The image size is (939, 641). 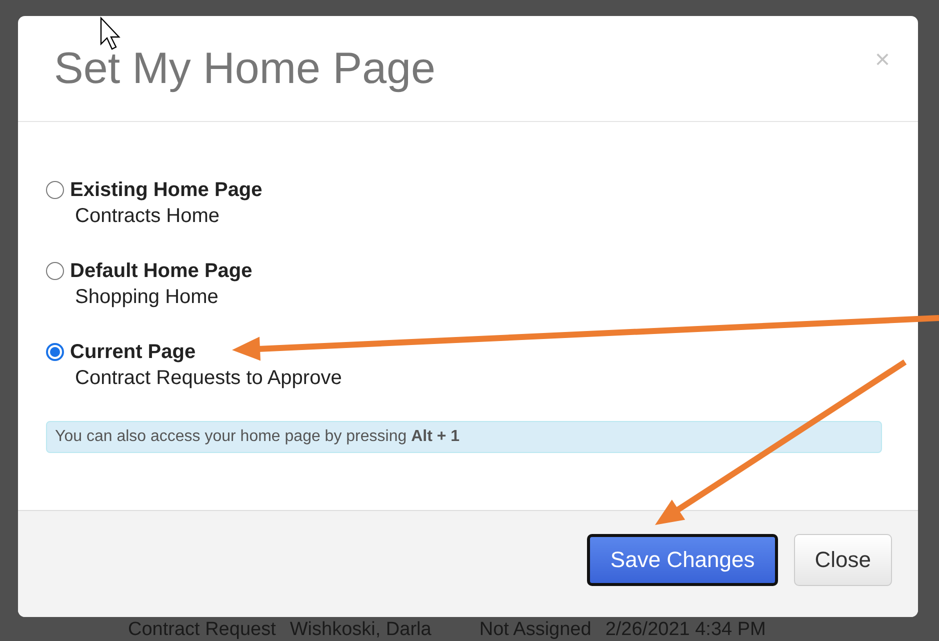 I want to click on save-button: Save Changes, so click(x=682, y=560).